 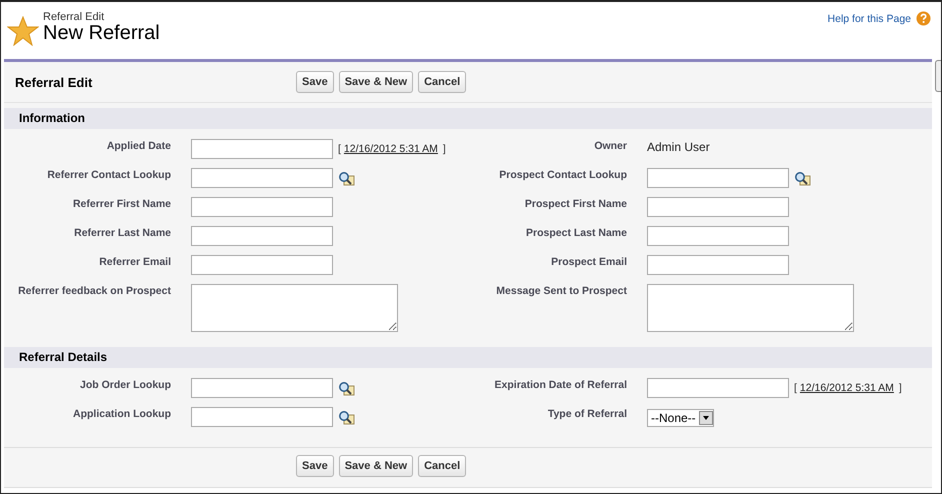 I want to click on field-label: Application Lookup, so click(x=122, y=414).